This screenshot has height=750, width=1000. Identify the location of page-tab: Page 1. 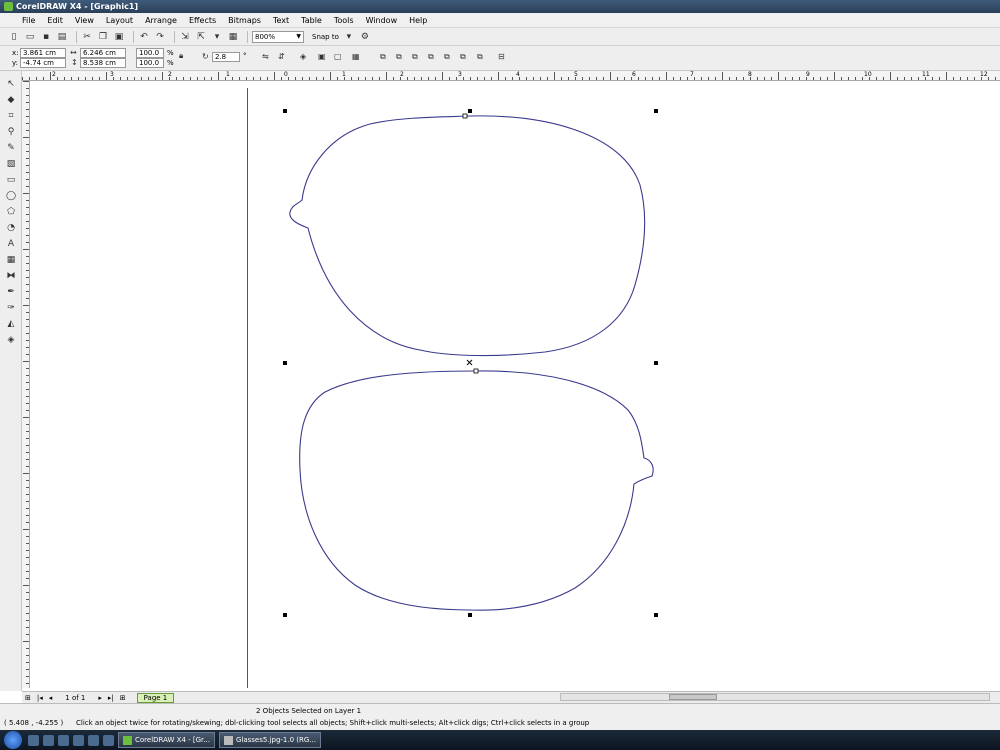
(155, 697).